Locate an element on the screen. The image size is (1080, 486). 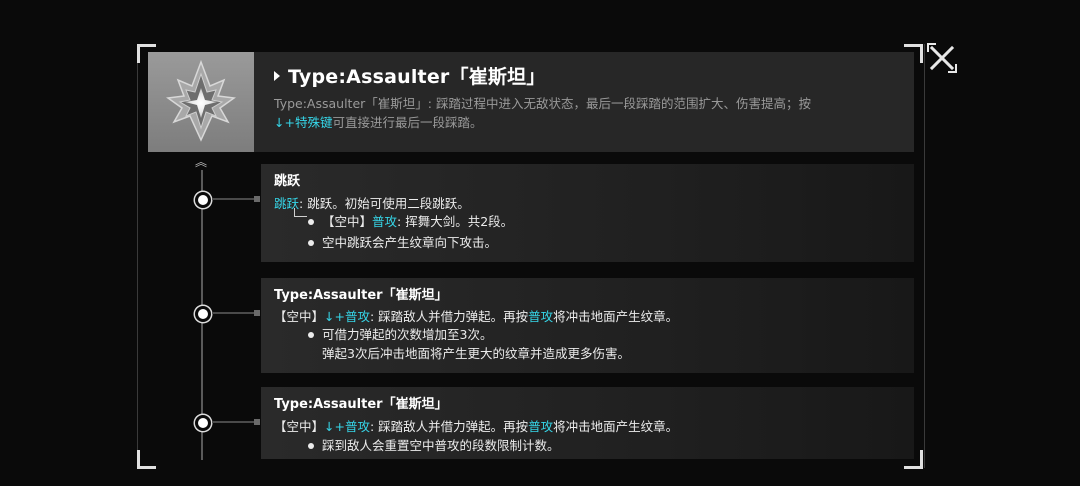
skill-title-text: Type:Assaulter「崔斯坦」 is located at coordinates (417, 77).